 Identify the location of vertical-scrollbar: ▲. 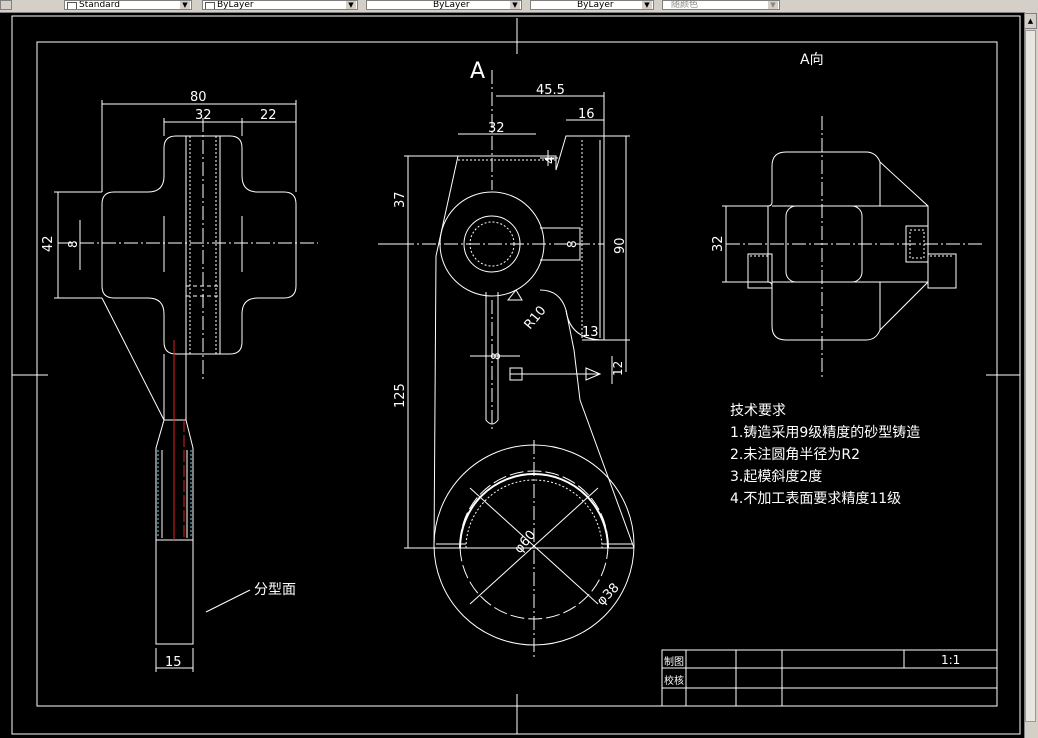
(1031, 375).